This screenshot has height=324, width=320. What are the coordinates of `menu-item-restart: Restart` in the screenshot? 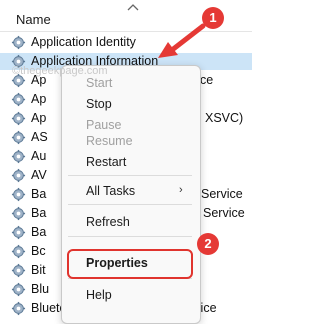 It's located at (106, 162).